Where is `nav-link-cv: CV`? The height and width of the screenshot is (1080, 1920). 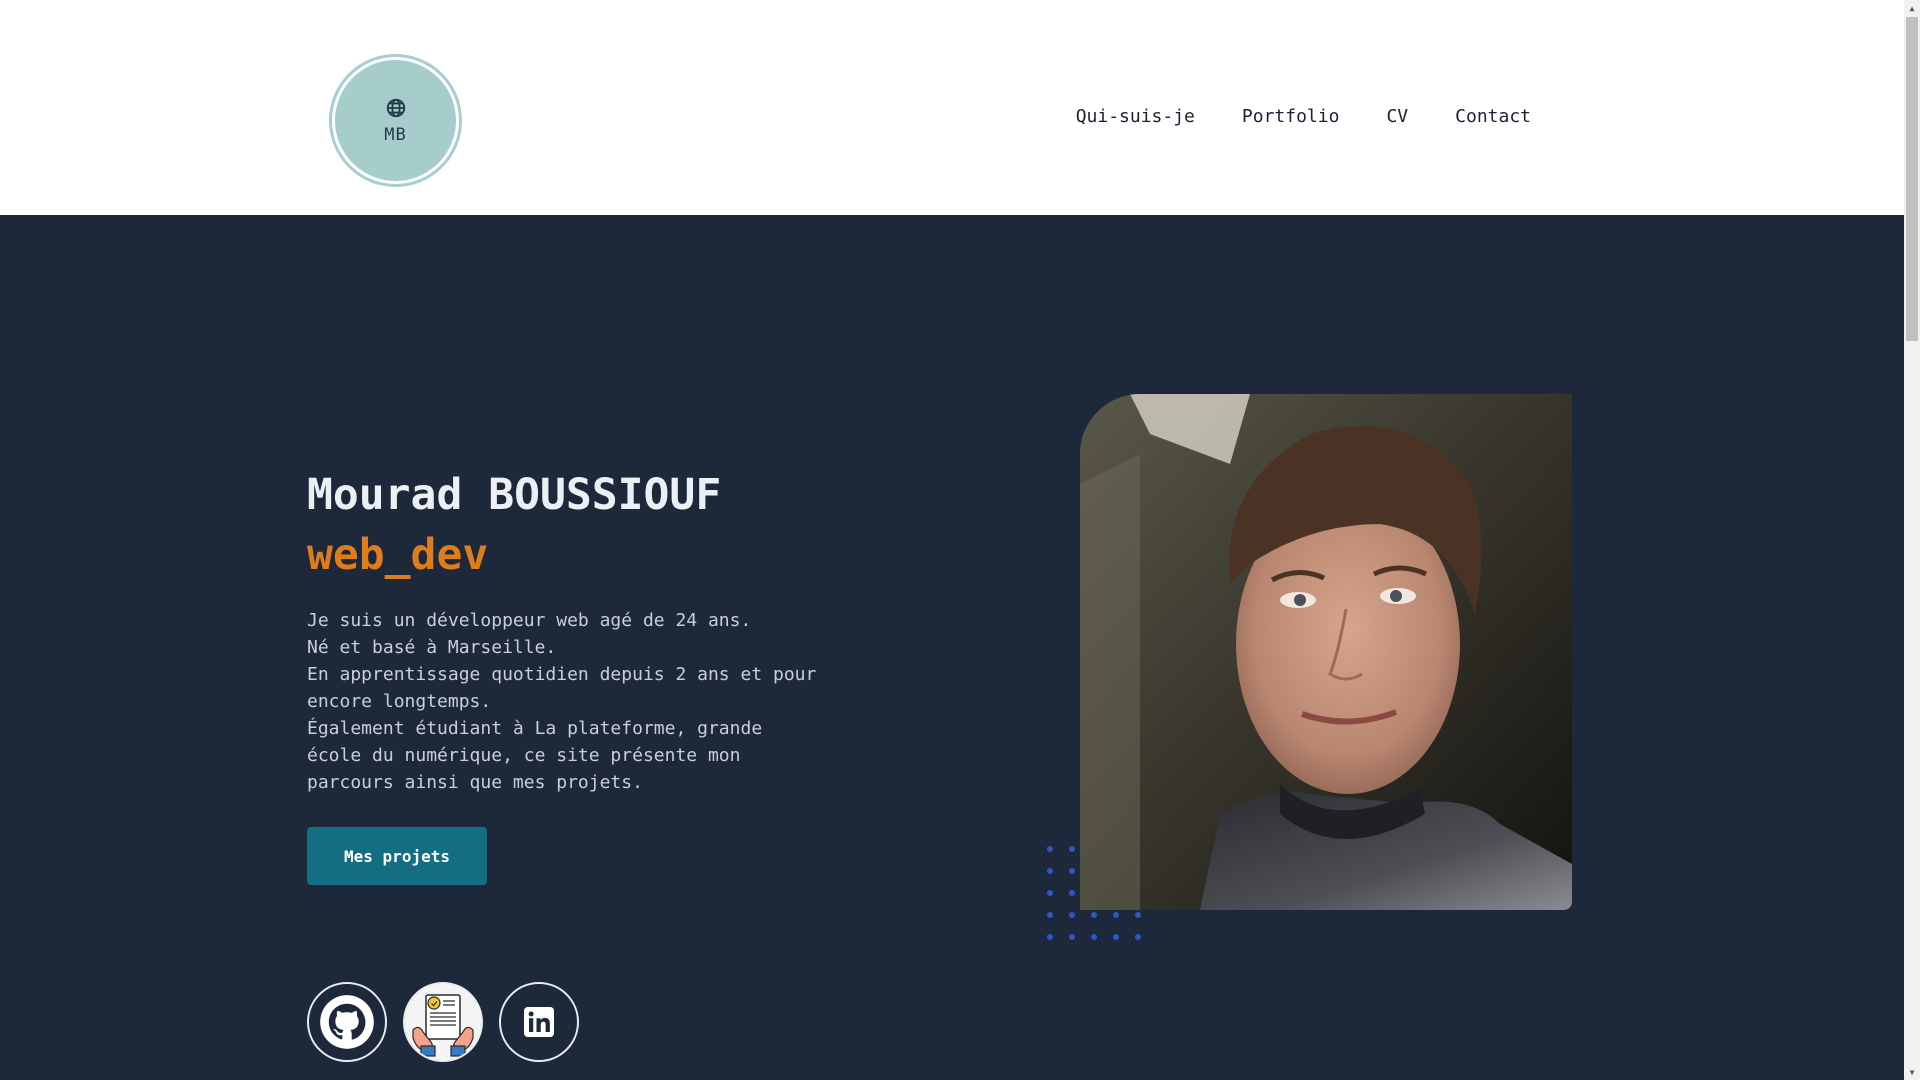 nav-link-cv: CV is located at coordinates (1397, 116).